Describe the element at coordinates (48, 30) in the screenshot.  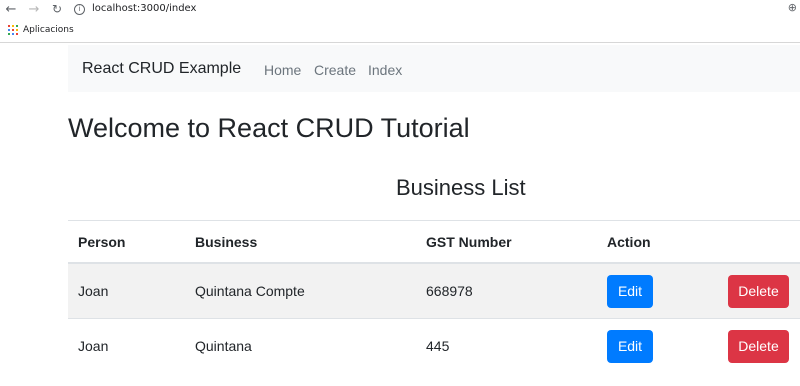
I see `bookmark-apps-label: Aplicacions` at that location.